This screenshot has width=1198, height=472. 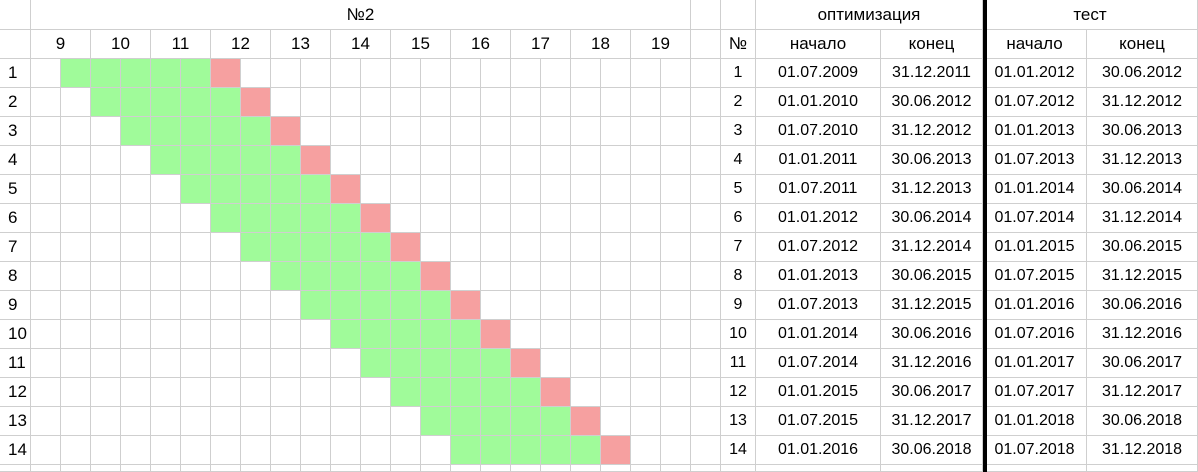 What do you see at coordinates (738, 73) in the screenshot?
I see `table-row-number: 1` at bounding box center [738, 73].